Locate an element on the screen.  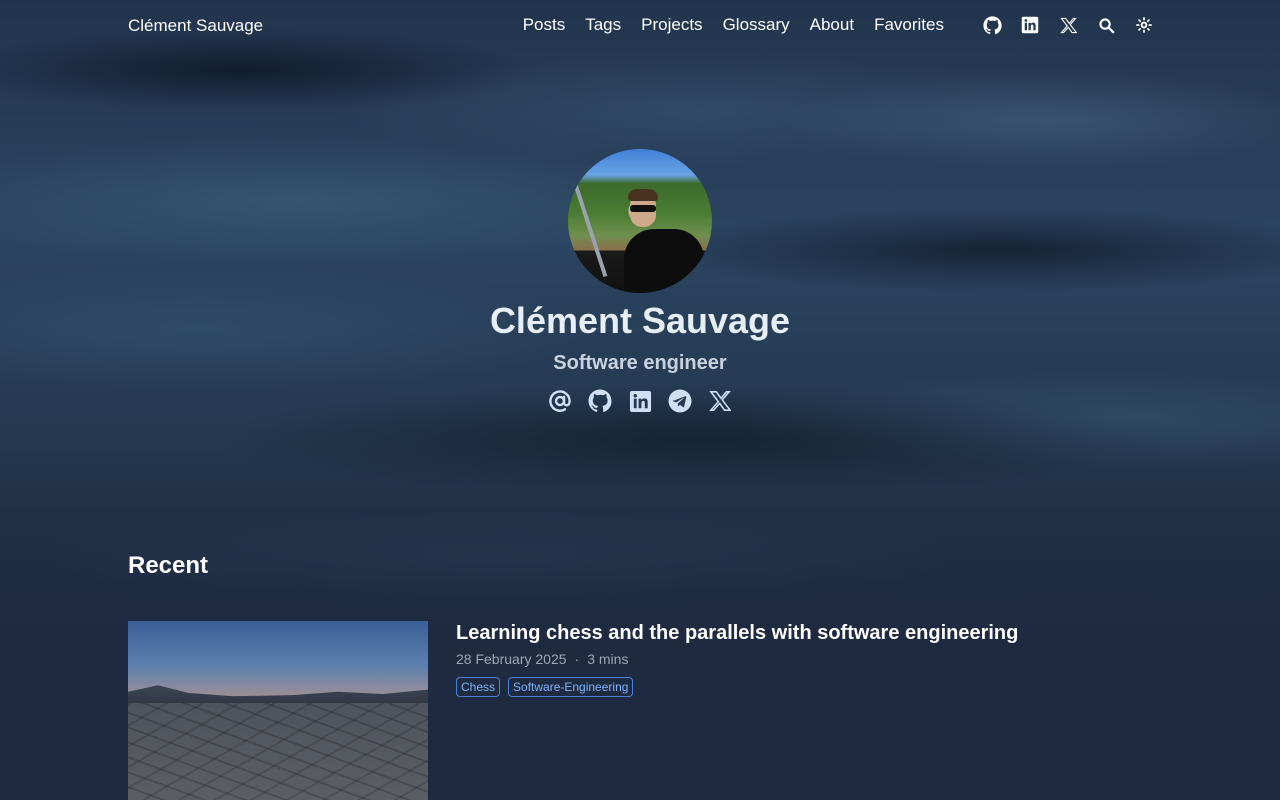
hero-role: Software engineer is located at coordinates (640, 363).